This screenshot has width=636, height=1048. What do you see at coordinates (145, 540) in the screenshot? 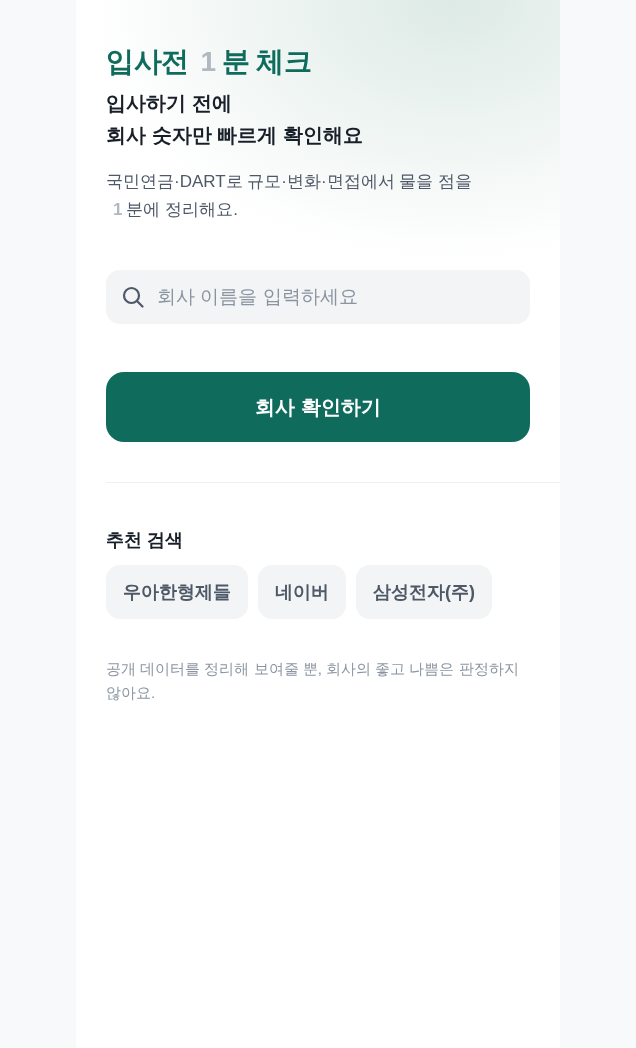
I see `section-heading: 추천 검색` at bounding box center [145, 540].